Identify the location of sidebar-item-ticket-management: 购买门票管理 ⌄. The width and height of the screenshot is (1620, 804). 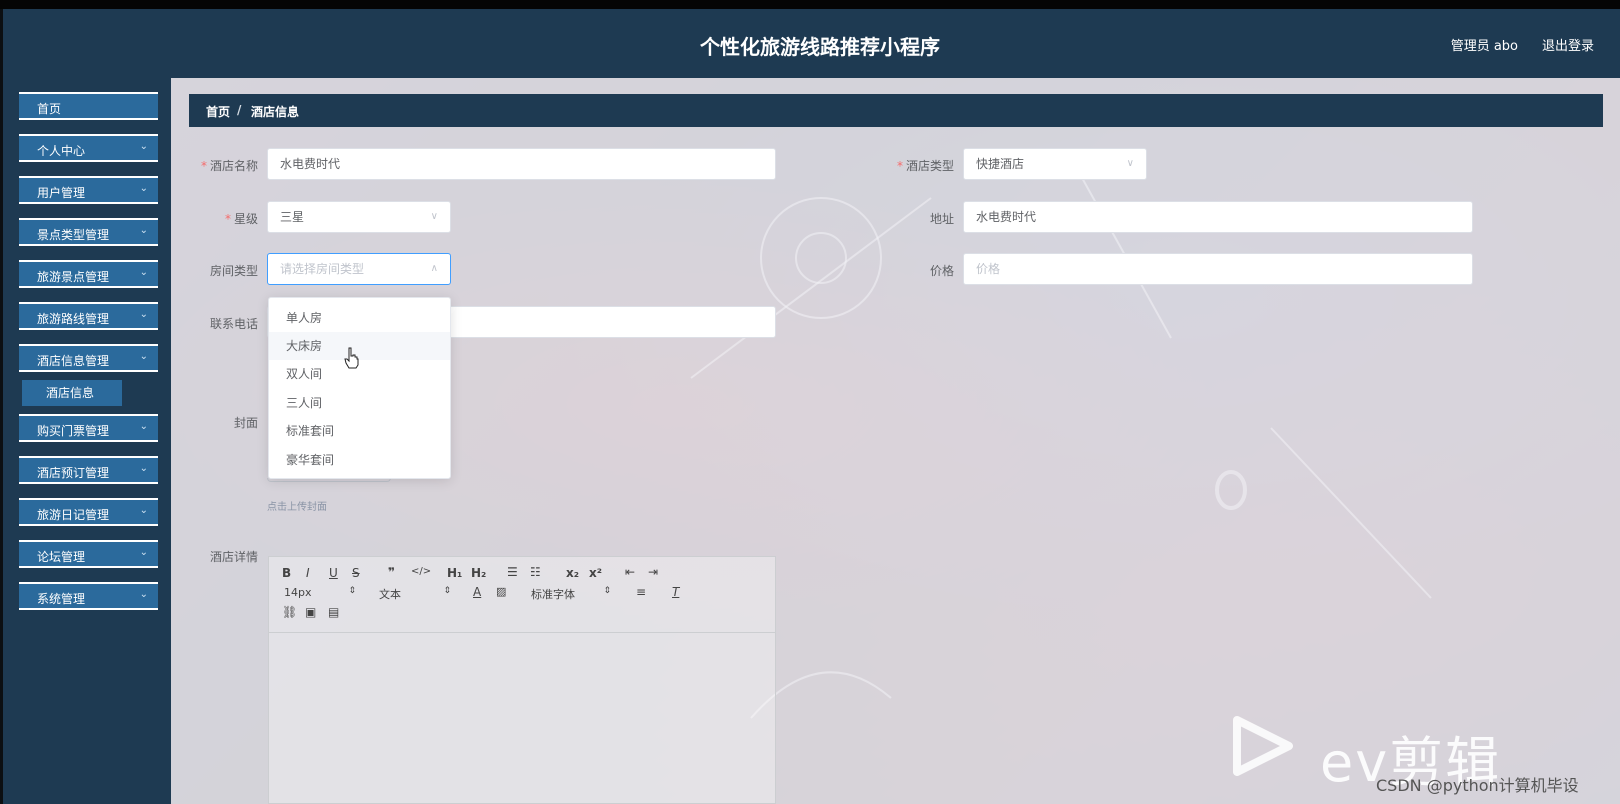
(88, 428).